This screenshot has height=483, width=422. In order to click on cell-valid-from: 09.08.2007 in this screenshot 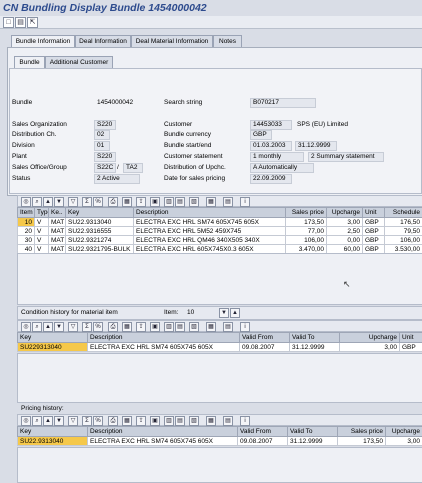, I will do `click(264, 347)`.